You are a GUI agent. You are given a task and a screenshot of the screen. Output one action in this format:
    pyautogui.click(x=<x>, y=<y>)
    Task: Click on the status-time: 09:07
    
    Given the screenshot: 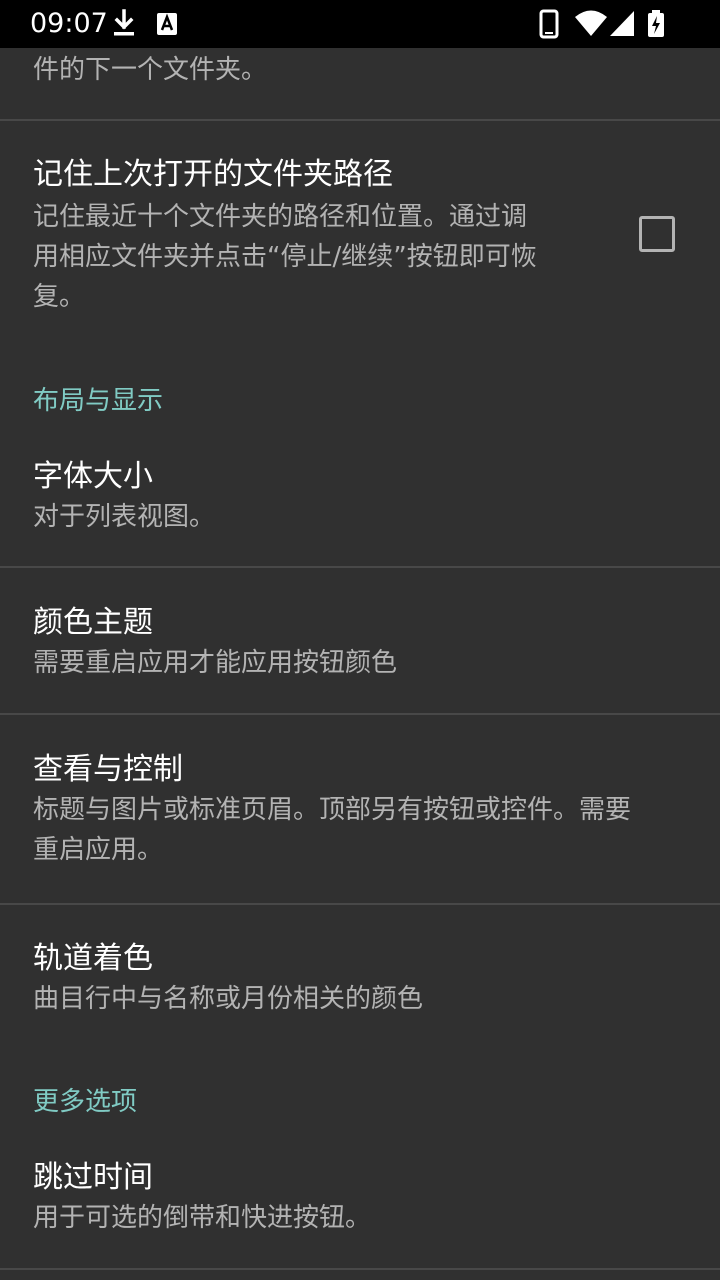 What is the action you would take?
    pyautogui.click(x=69, y=23)
    